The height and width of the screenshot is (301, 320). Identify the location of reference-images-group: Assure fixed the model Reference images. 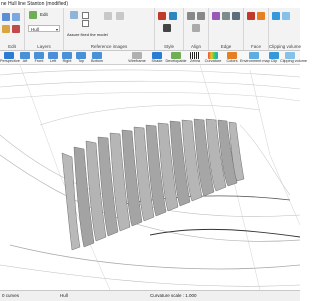
(109, 29).